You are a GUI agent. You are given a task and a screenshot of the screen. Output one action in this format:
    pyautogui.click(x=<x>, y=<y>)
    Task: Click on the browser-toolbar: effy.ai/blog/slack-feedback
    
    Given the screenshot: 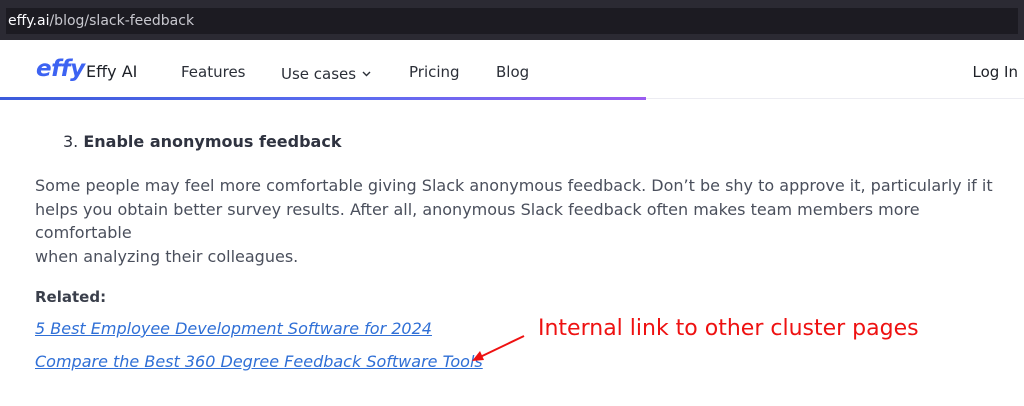 What is the action you would take?
    pyautogui.click(x=512, y=20)
    